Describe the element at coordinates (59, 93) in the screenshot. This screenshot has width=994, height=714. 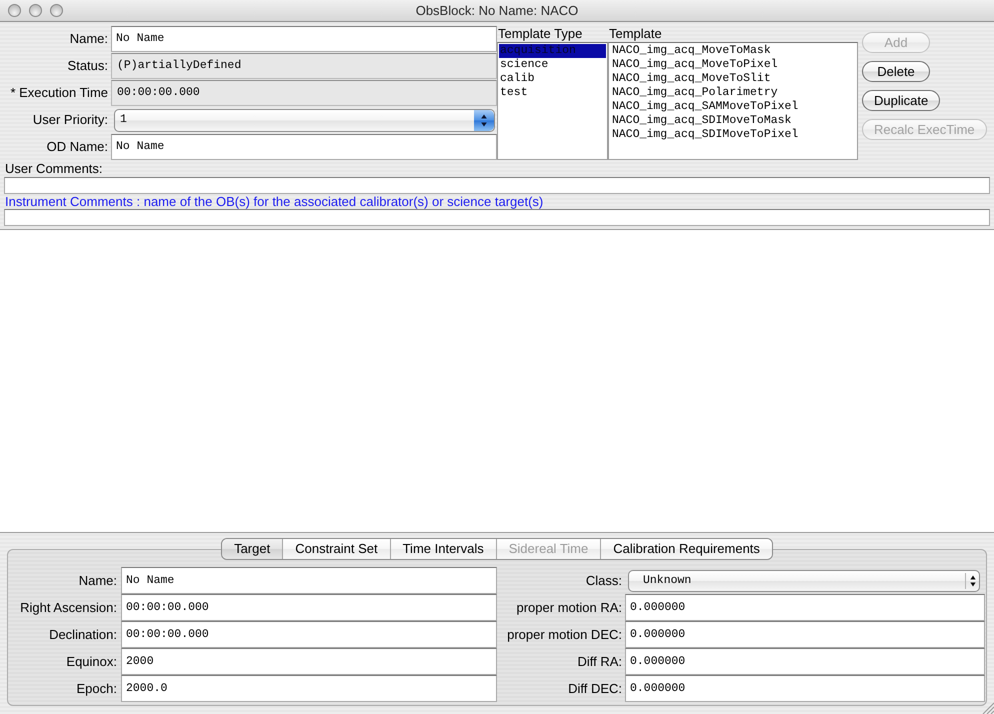
I see `field-label: * Execution Time` at that location.